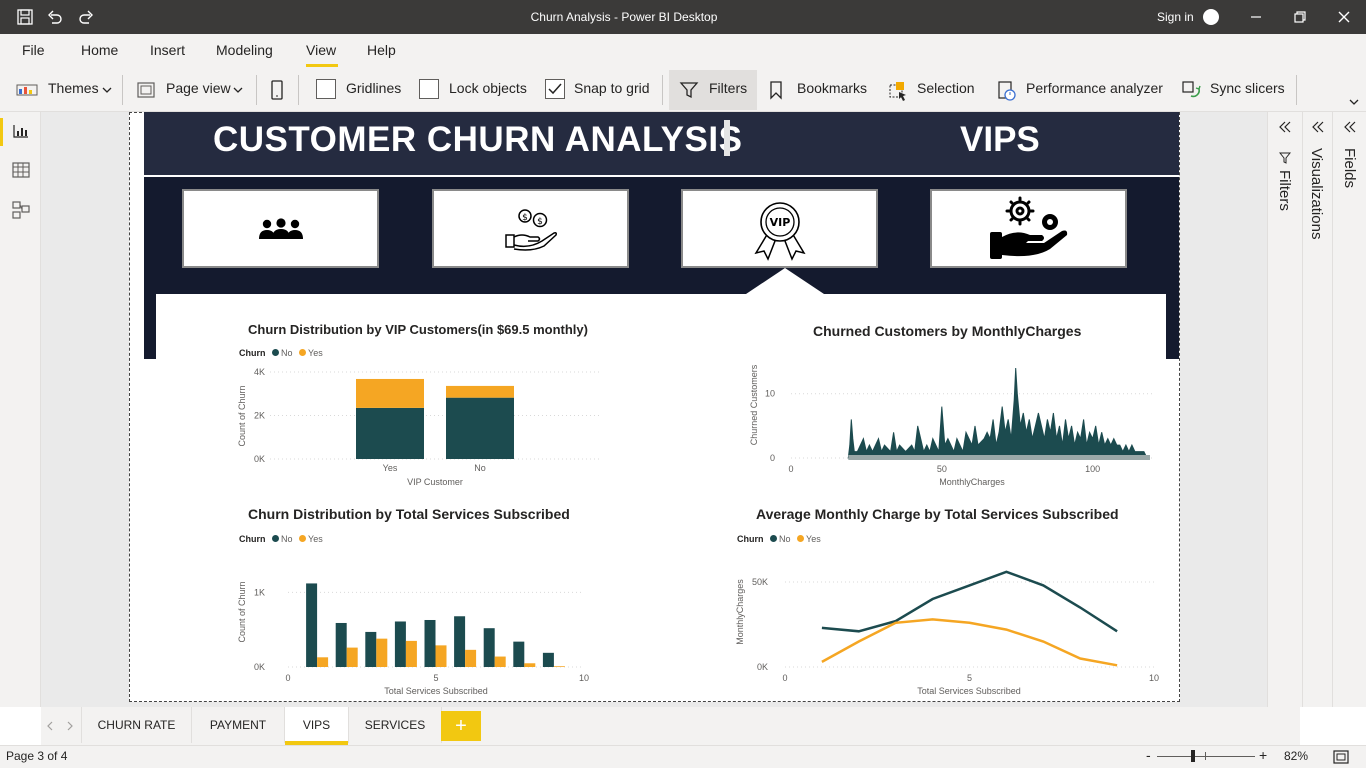 The width and height of the screenshot is (1366, 768). Describe the element at coordinates (1247, 88) in the screenshot. I see `sync-slicers-button: Sync slicers` at that location.